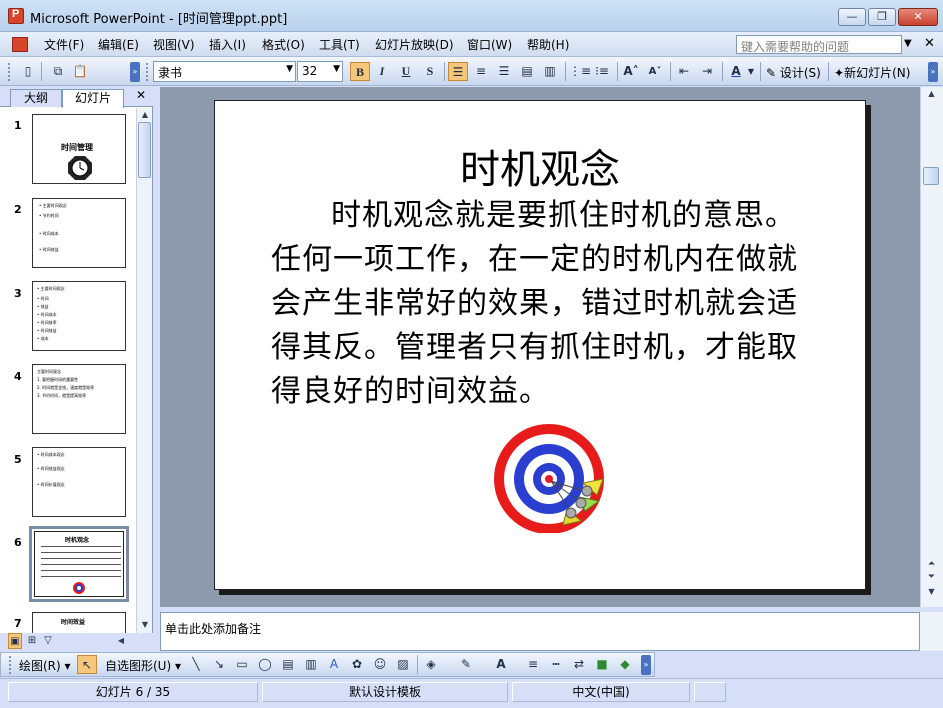 The width and height of the screenshot is (943, 708). Describe the element at coordinates (852, 17) in the screenshot. I see `minimize-button: —` at that location.